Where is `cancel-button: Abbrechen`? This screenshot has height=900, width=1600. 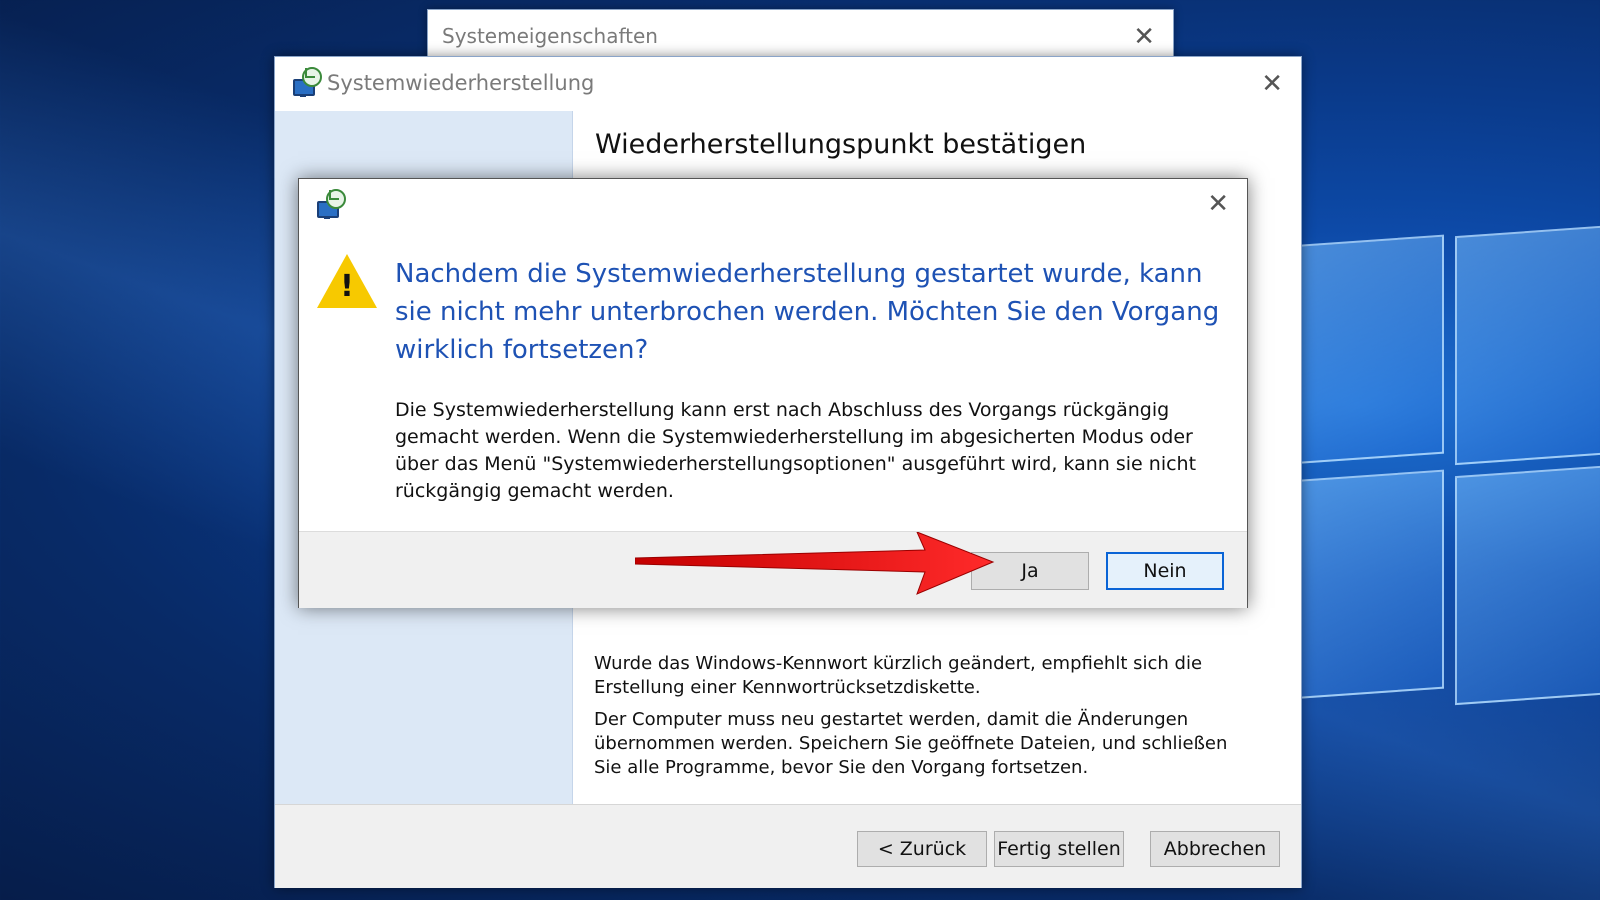
cancel-button: Abbrechen is located at coordinates (1215, 849).